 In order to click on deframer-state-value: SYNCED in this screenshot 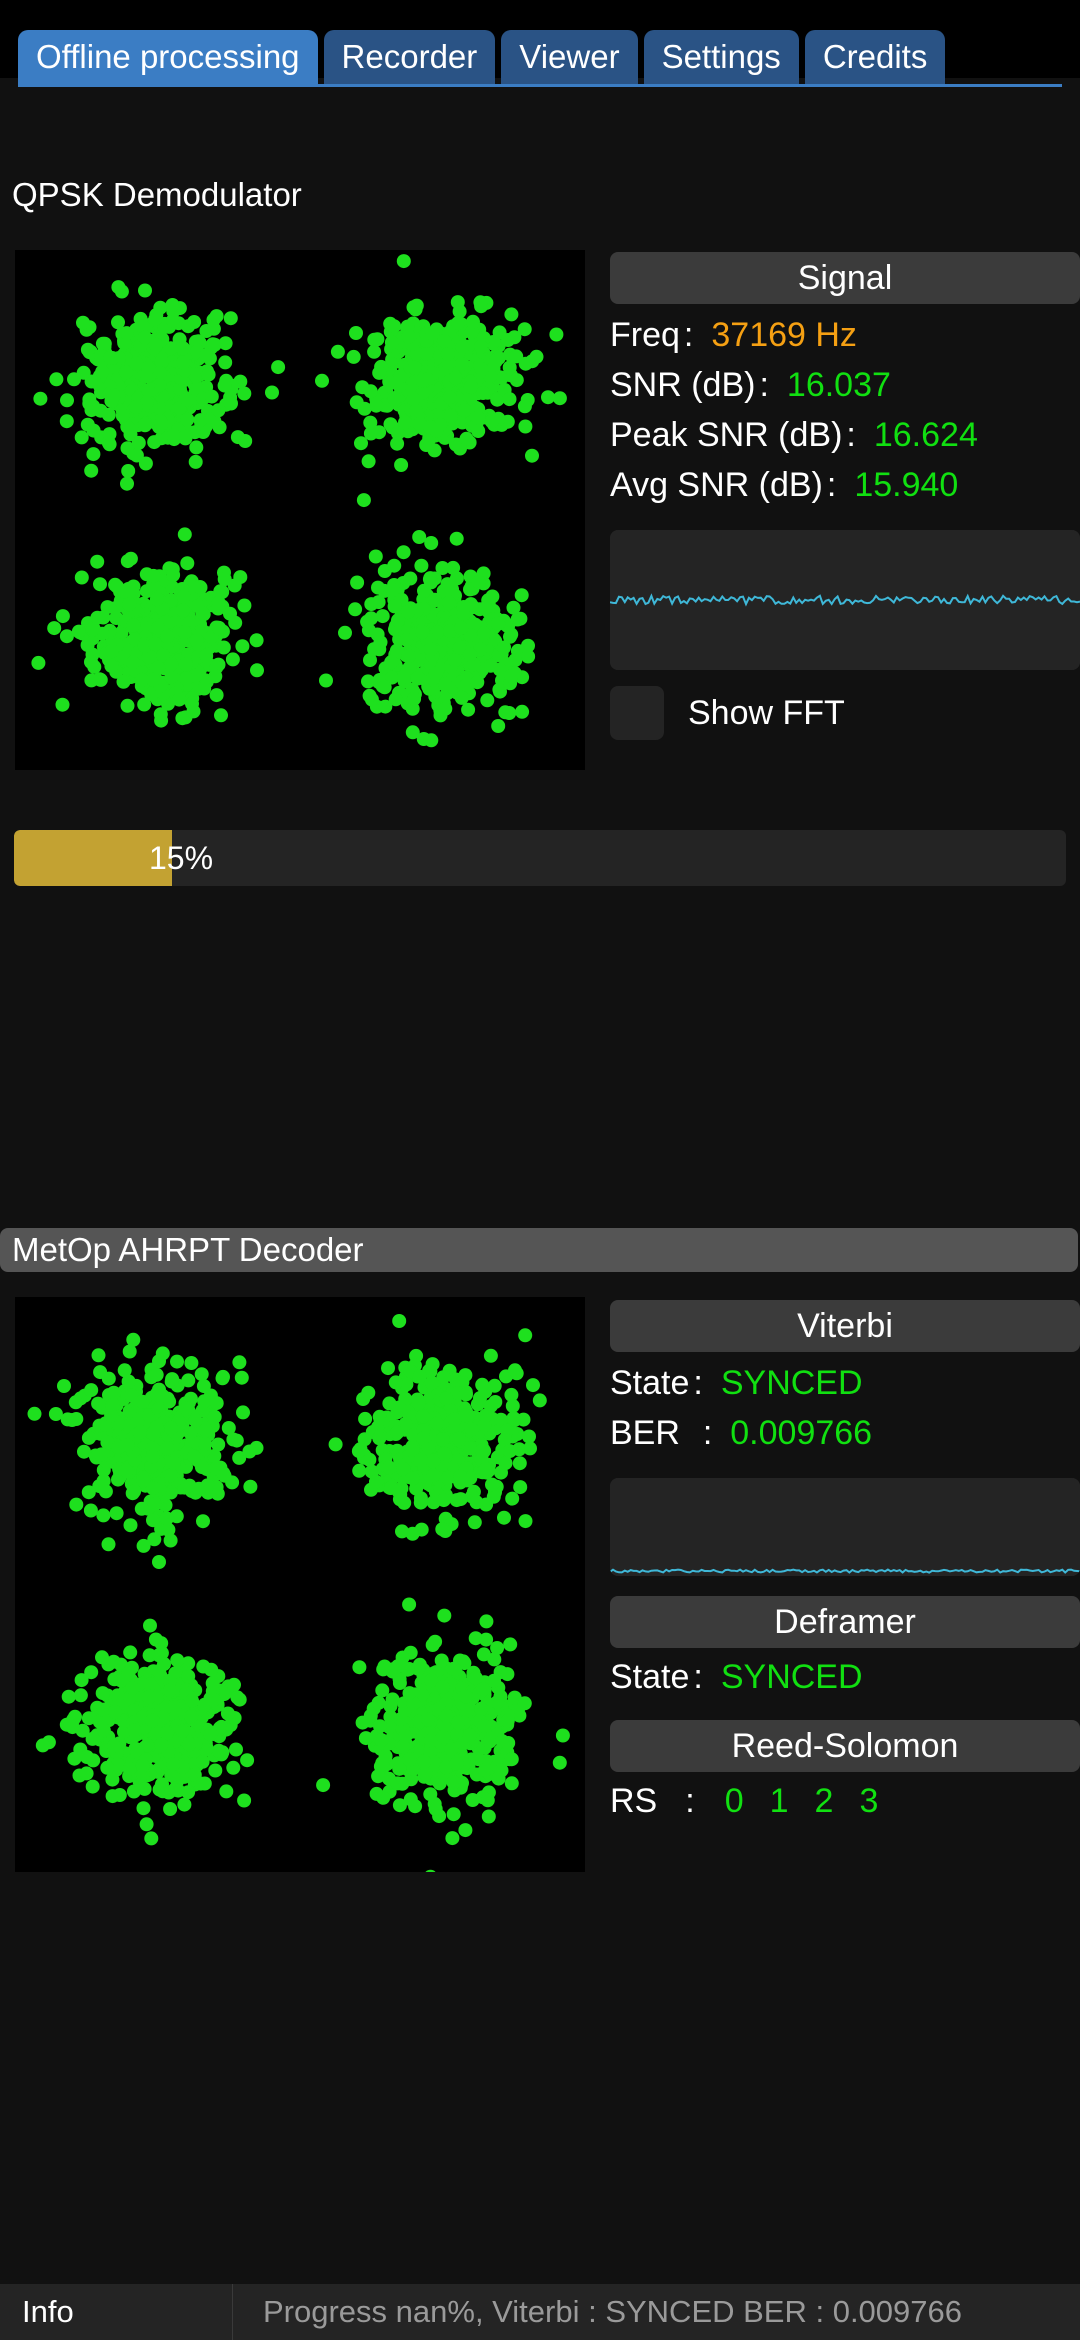, I will do `click(791, 1677)`.